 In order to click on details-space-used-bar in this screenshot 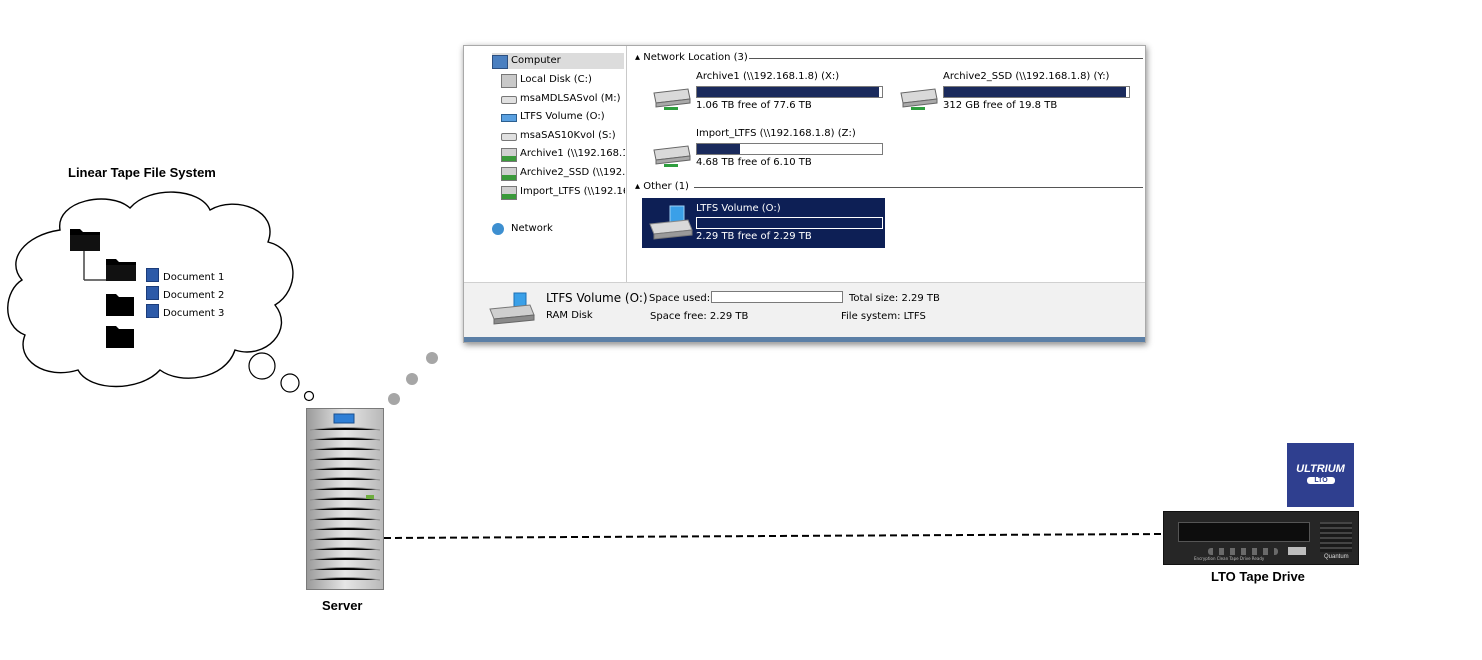, I will do `click(777, 297)`.